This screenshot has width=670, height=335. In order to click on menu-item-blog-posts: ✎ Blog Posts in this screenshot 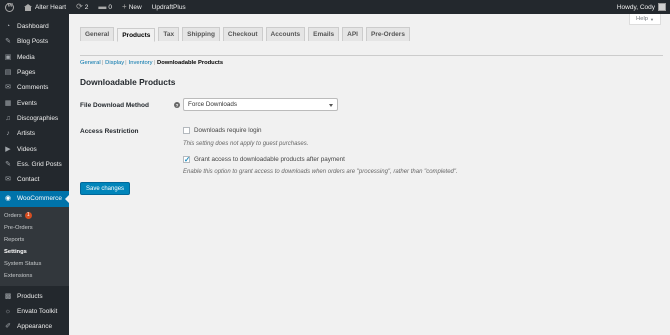, I will do `click(34, 41)`.